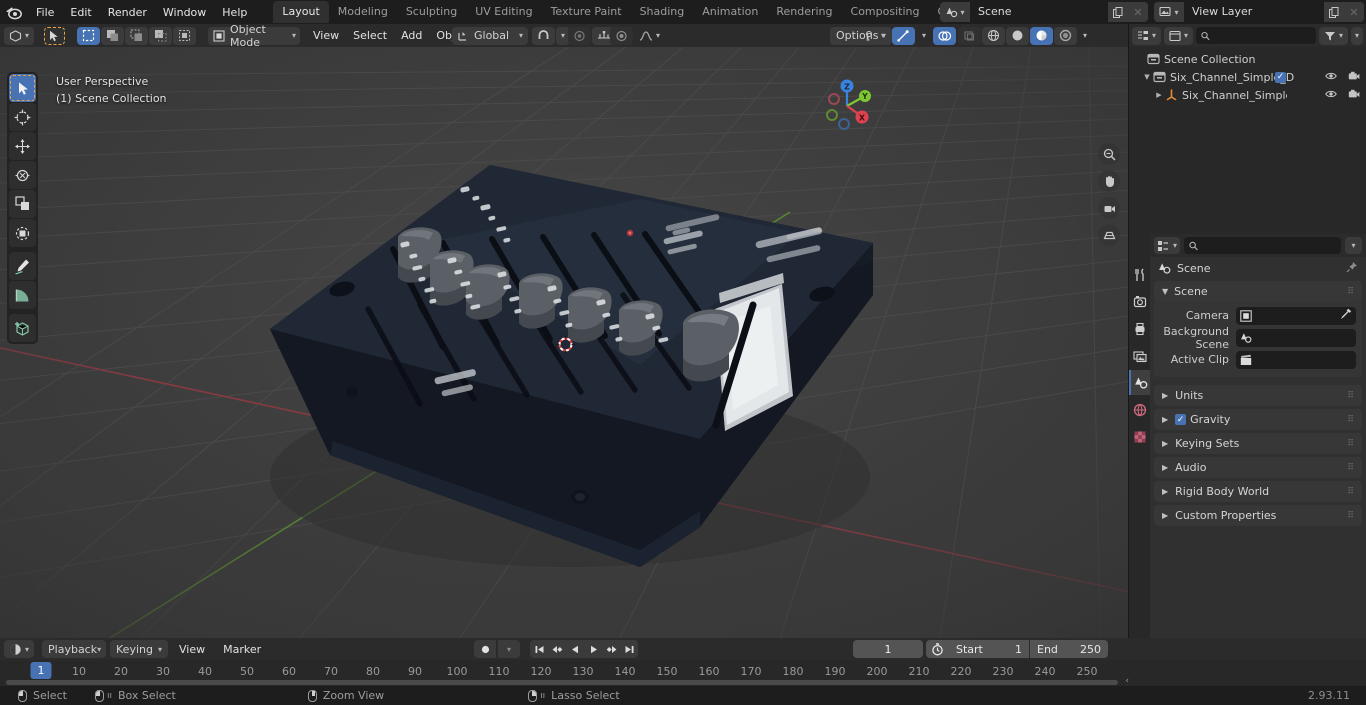 This screenshot has width=1366, height=705. I want to click on outliner-row-object: ▶ Six_Channel_Simple_Dm, so click(1247, 95).